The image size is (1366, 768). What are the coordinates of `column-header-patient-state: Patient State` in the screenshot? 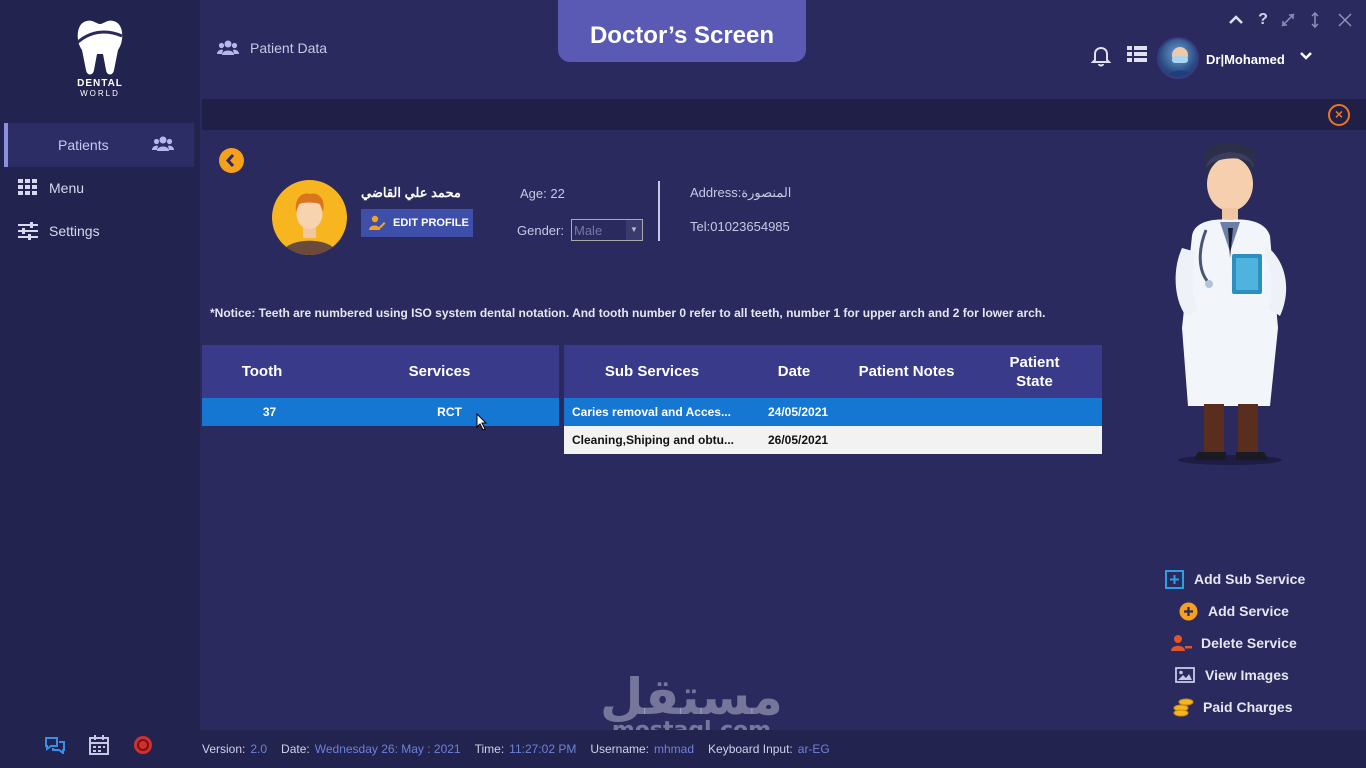 It's located at (1034, 371).